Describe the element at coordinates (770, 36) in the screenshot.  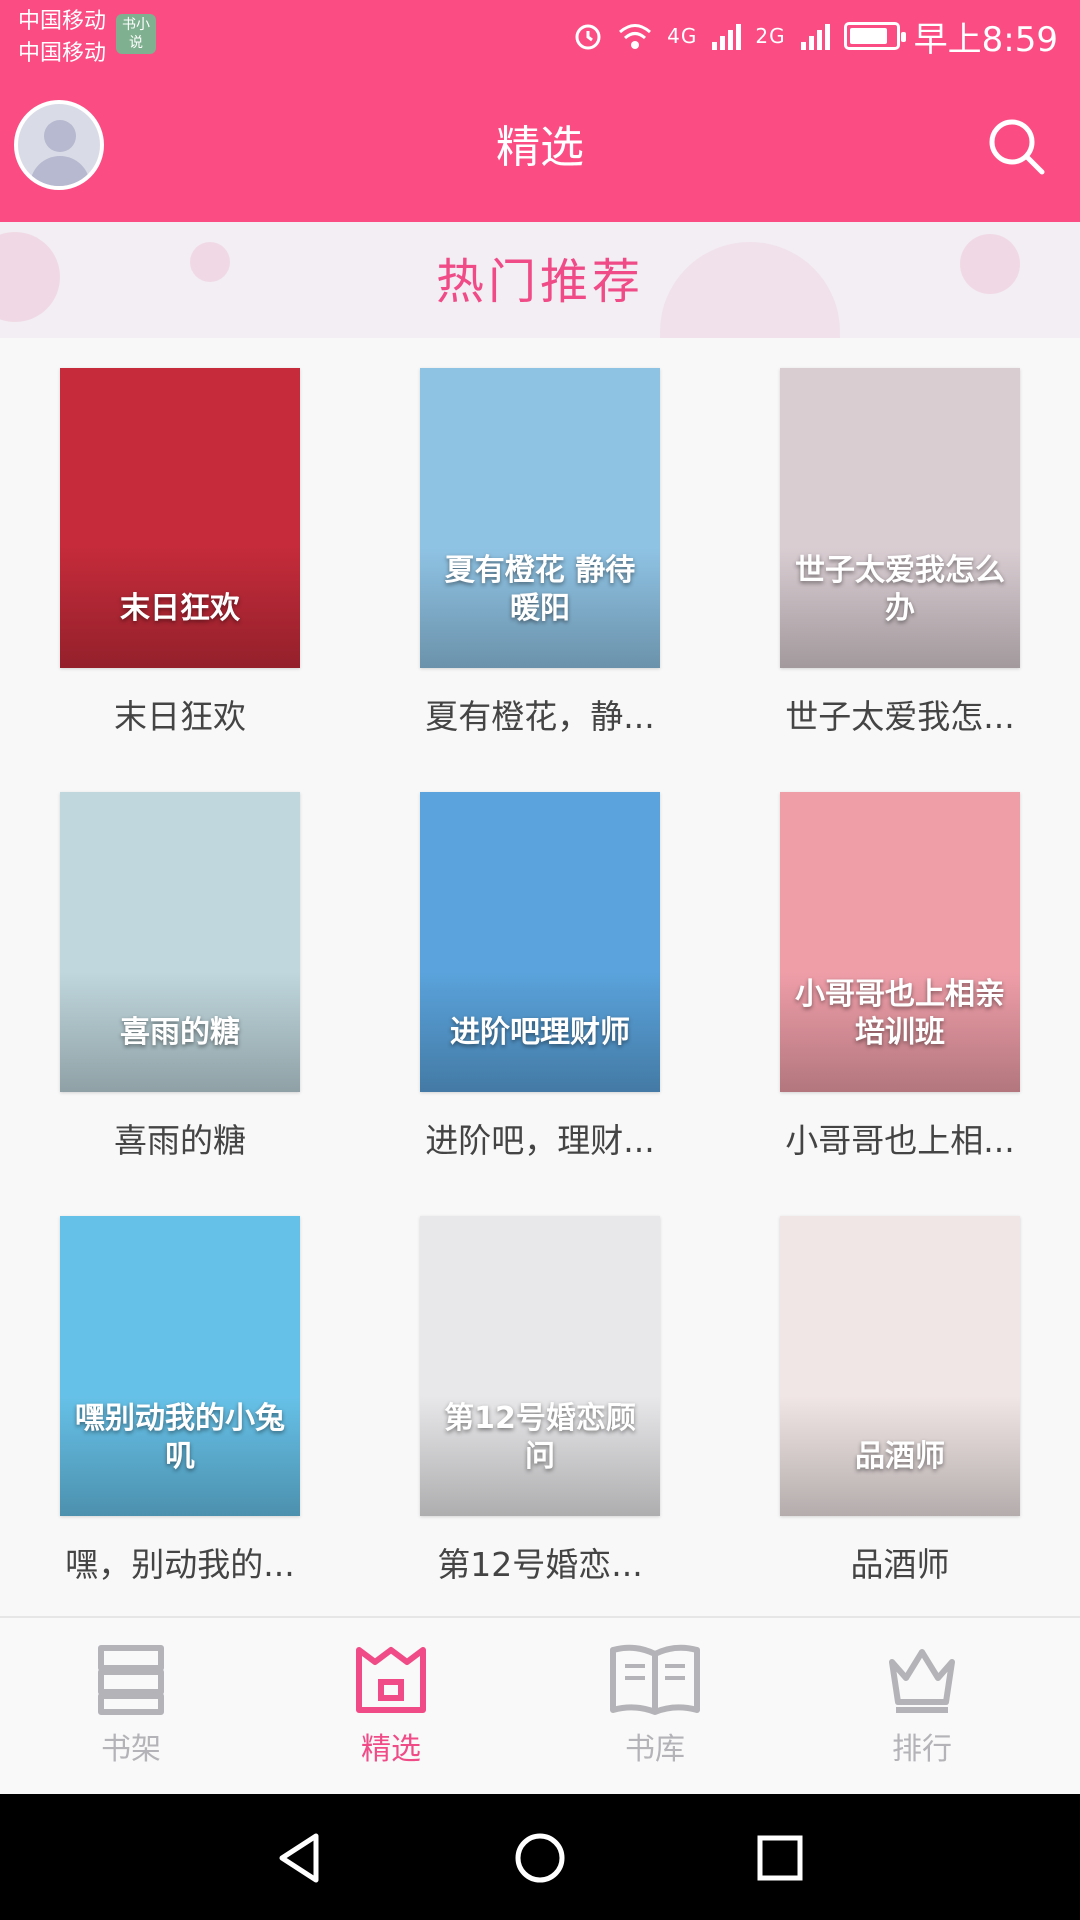
I see `signal-2g-label: 2G` at that location.